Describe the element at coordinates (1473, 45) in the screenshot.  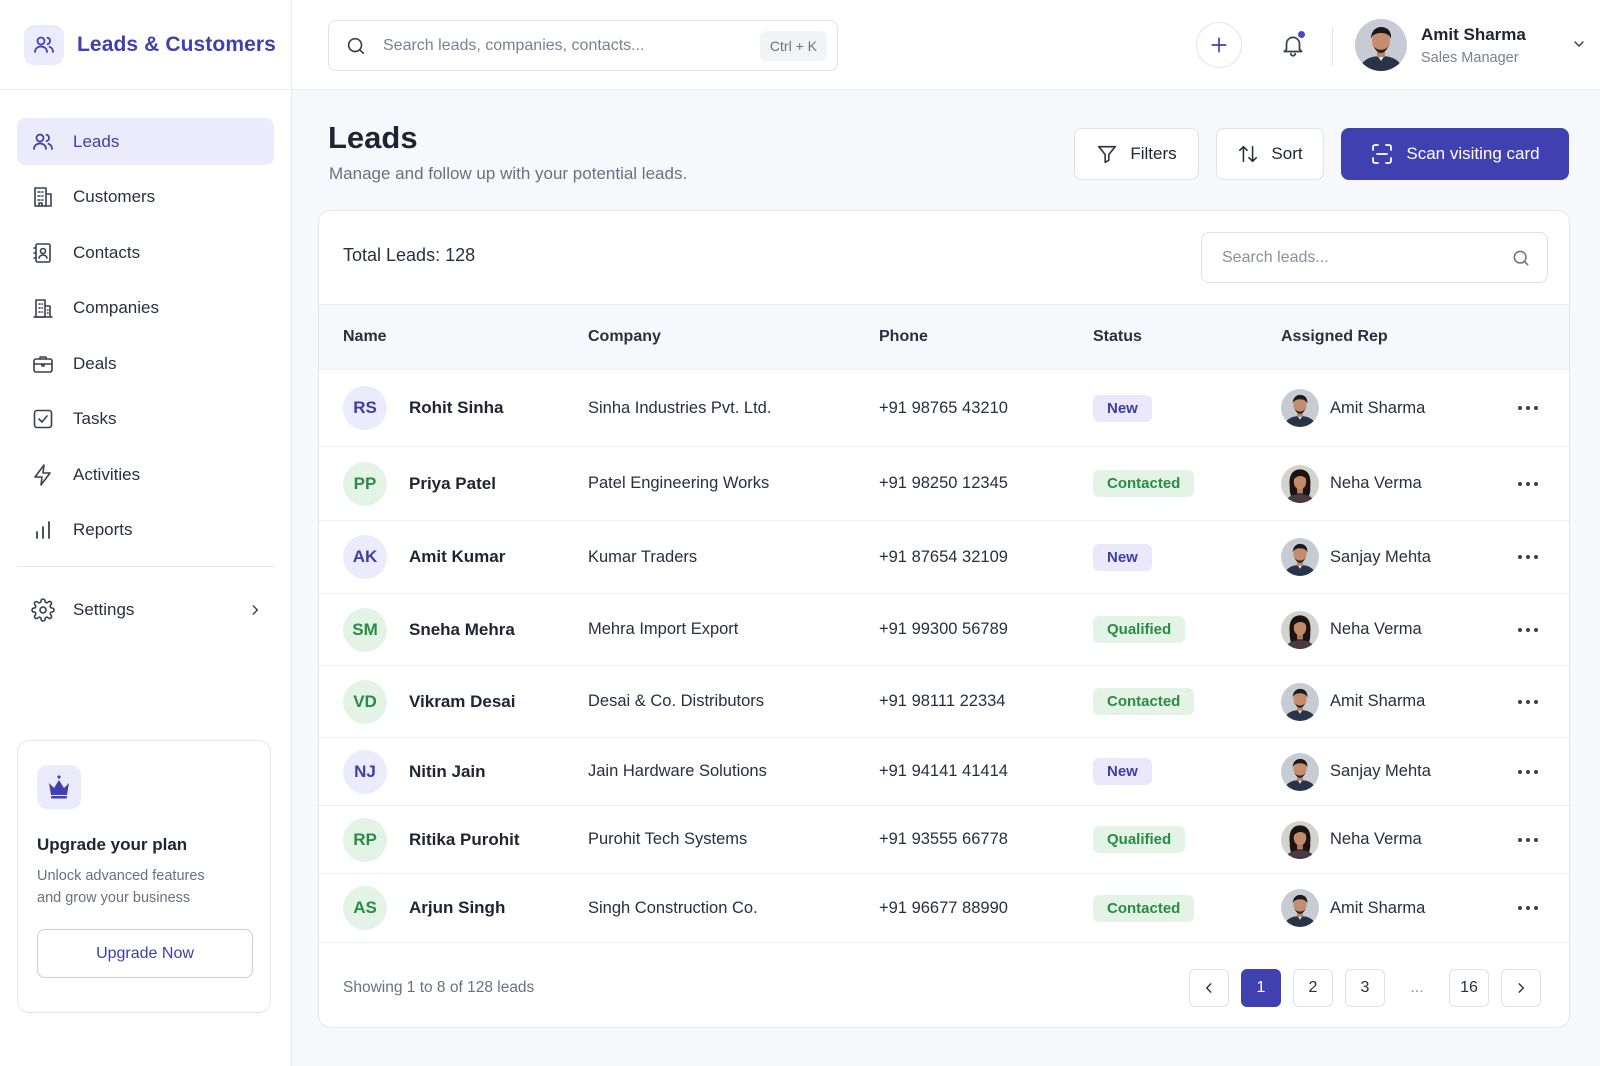
I see `user-info: Amit Sharma Sales Manager` at that location.